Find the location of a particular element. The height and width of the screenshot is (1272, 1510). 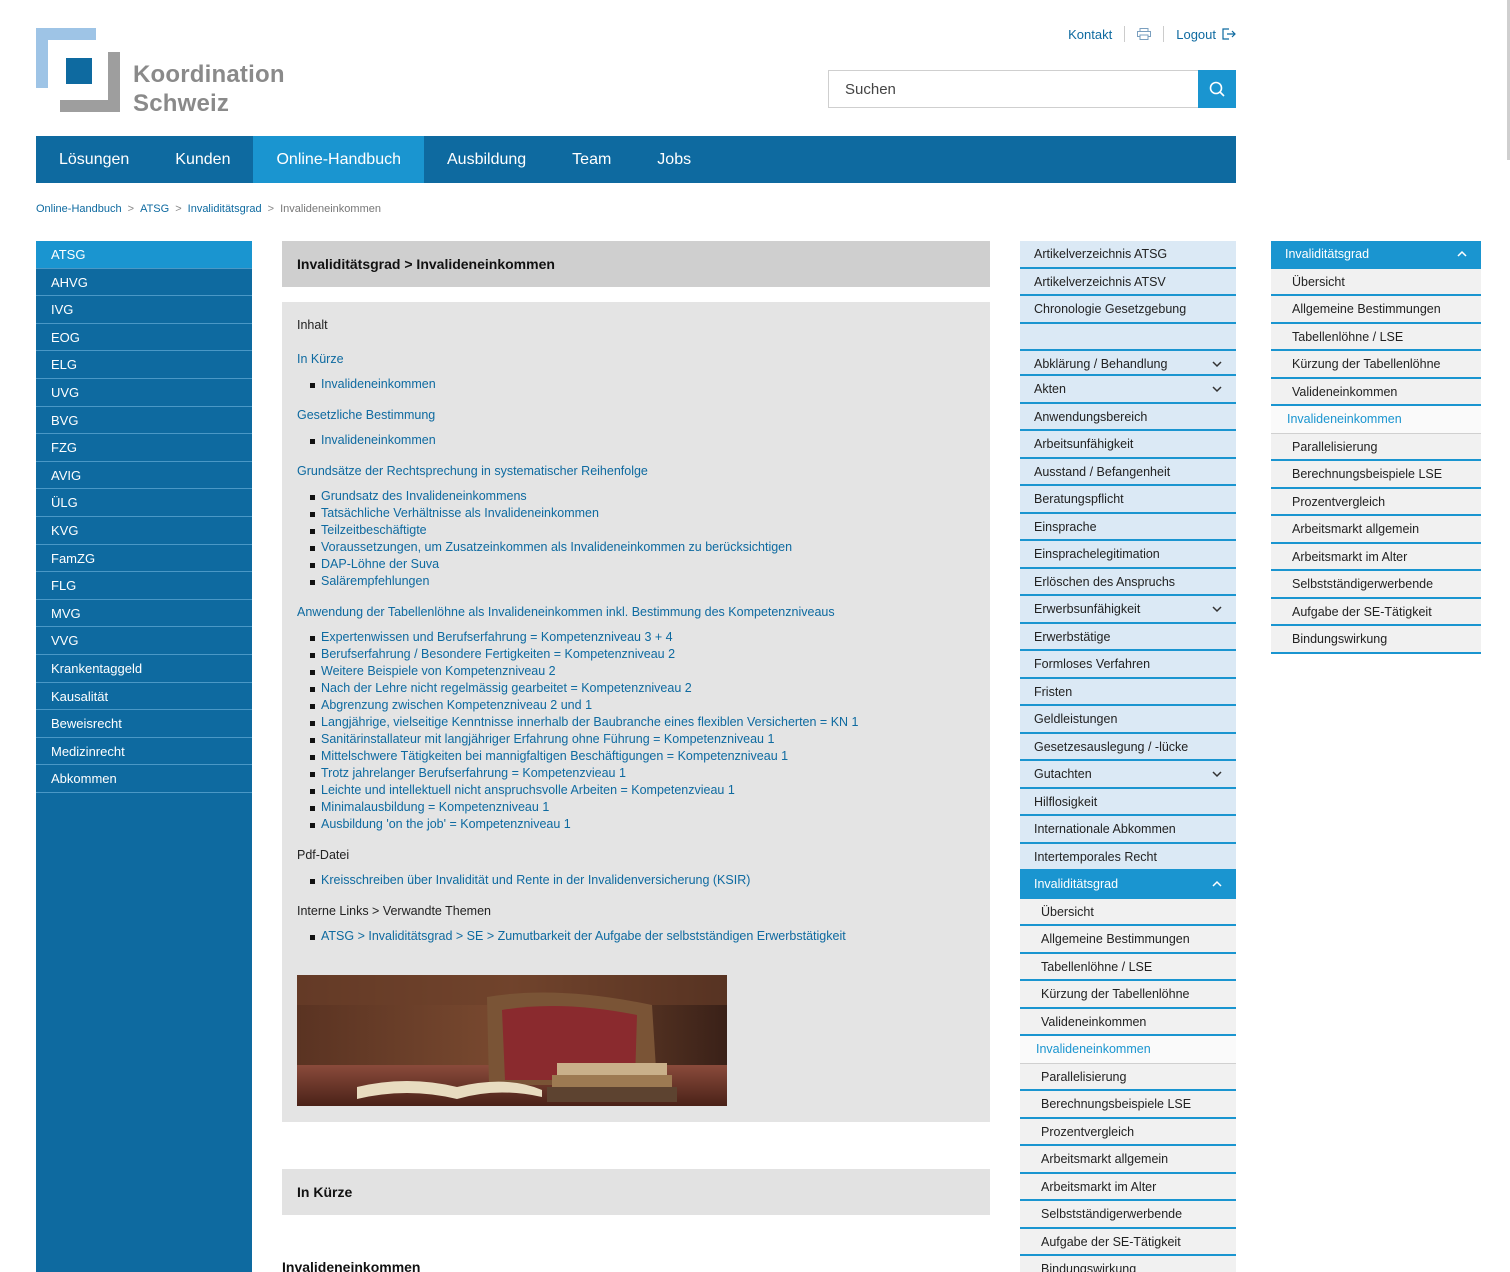

topic-item: Gutachten is located at coordinates (1128, 775).